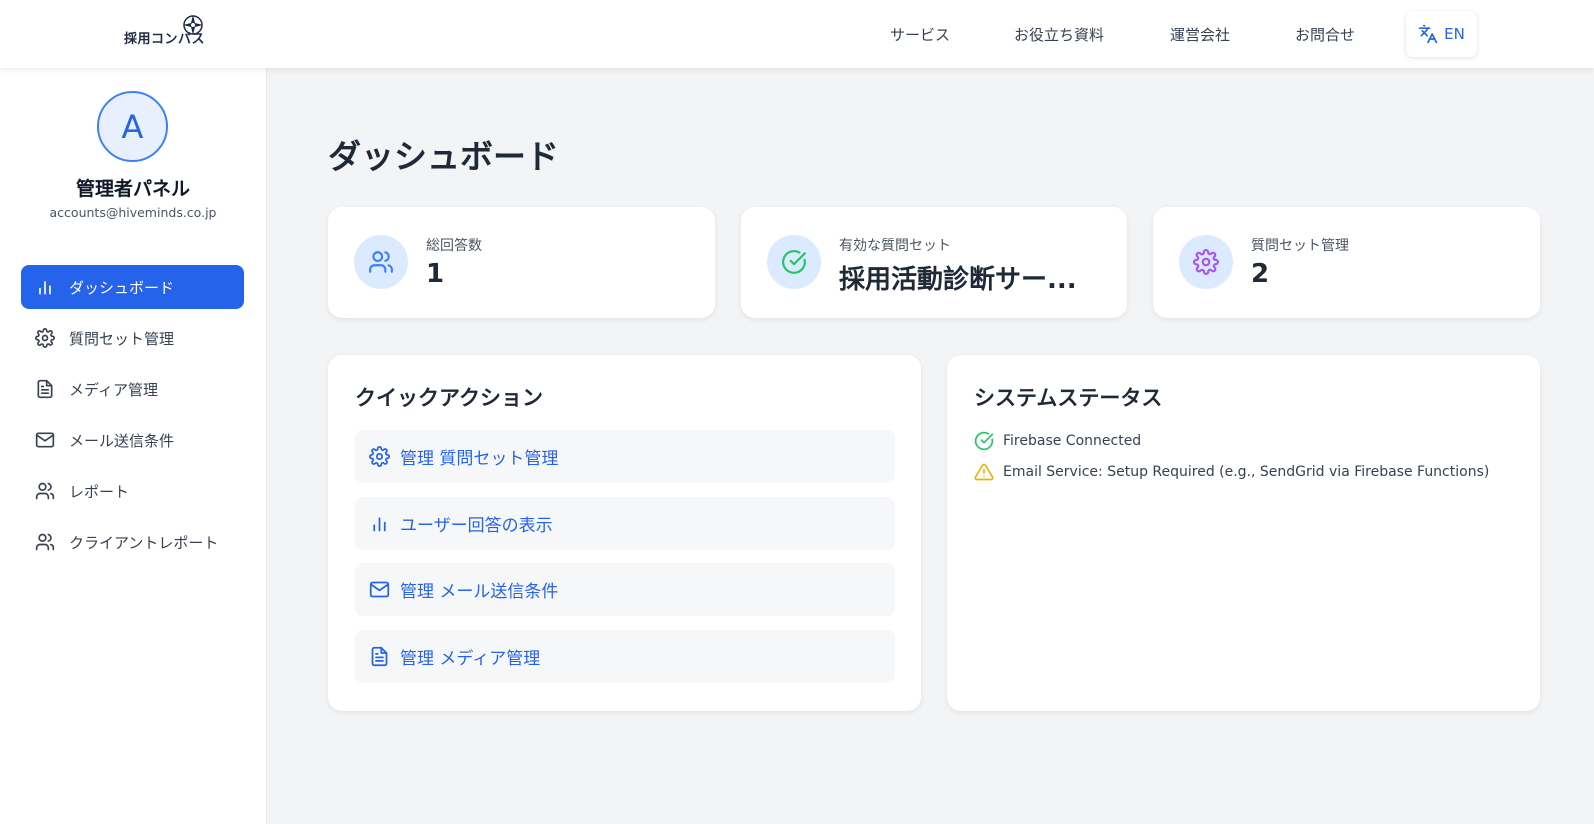 The height and width of the screenshot is (824, 1594). I want to click on quick-action-label: ユーザー回答の表示, so click(476, 526).